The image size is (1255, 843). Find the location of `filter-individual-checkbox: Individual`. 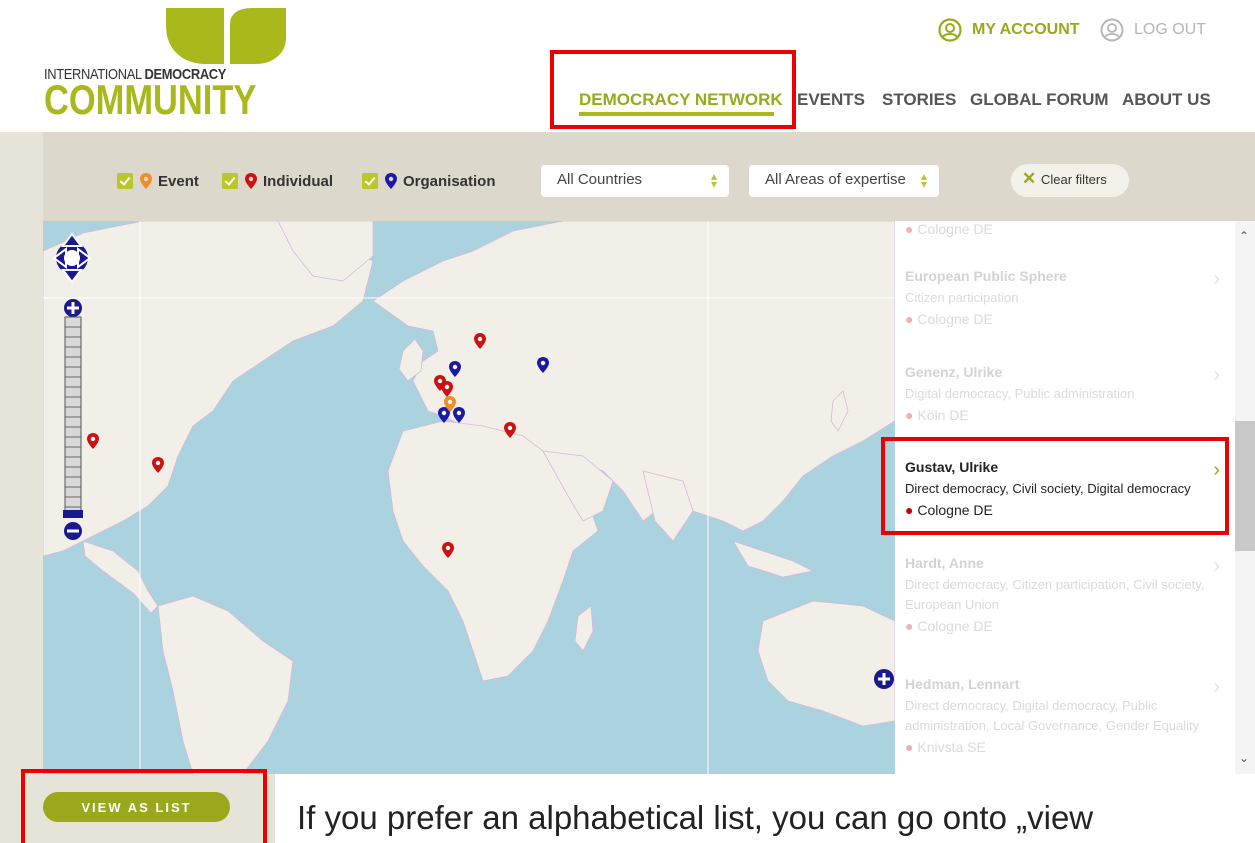

filter-individual-checkbox: Individual is located at coordinates (277, 181).